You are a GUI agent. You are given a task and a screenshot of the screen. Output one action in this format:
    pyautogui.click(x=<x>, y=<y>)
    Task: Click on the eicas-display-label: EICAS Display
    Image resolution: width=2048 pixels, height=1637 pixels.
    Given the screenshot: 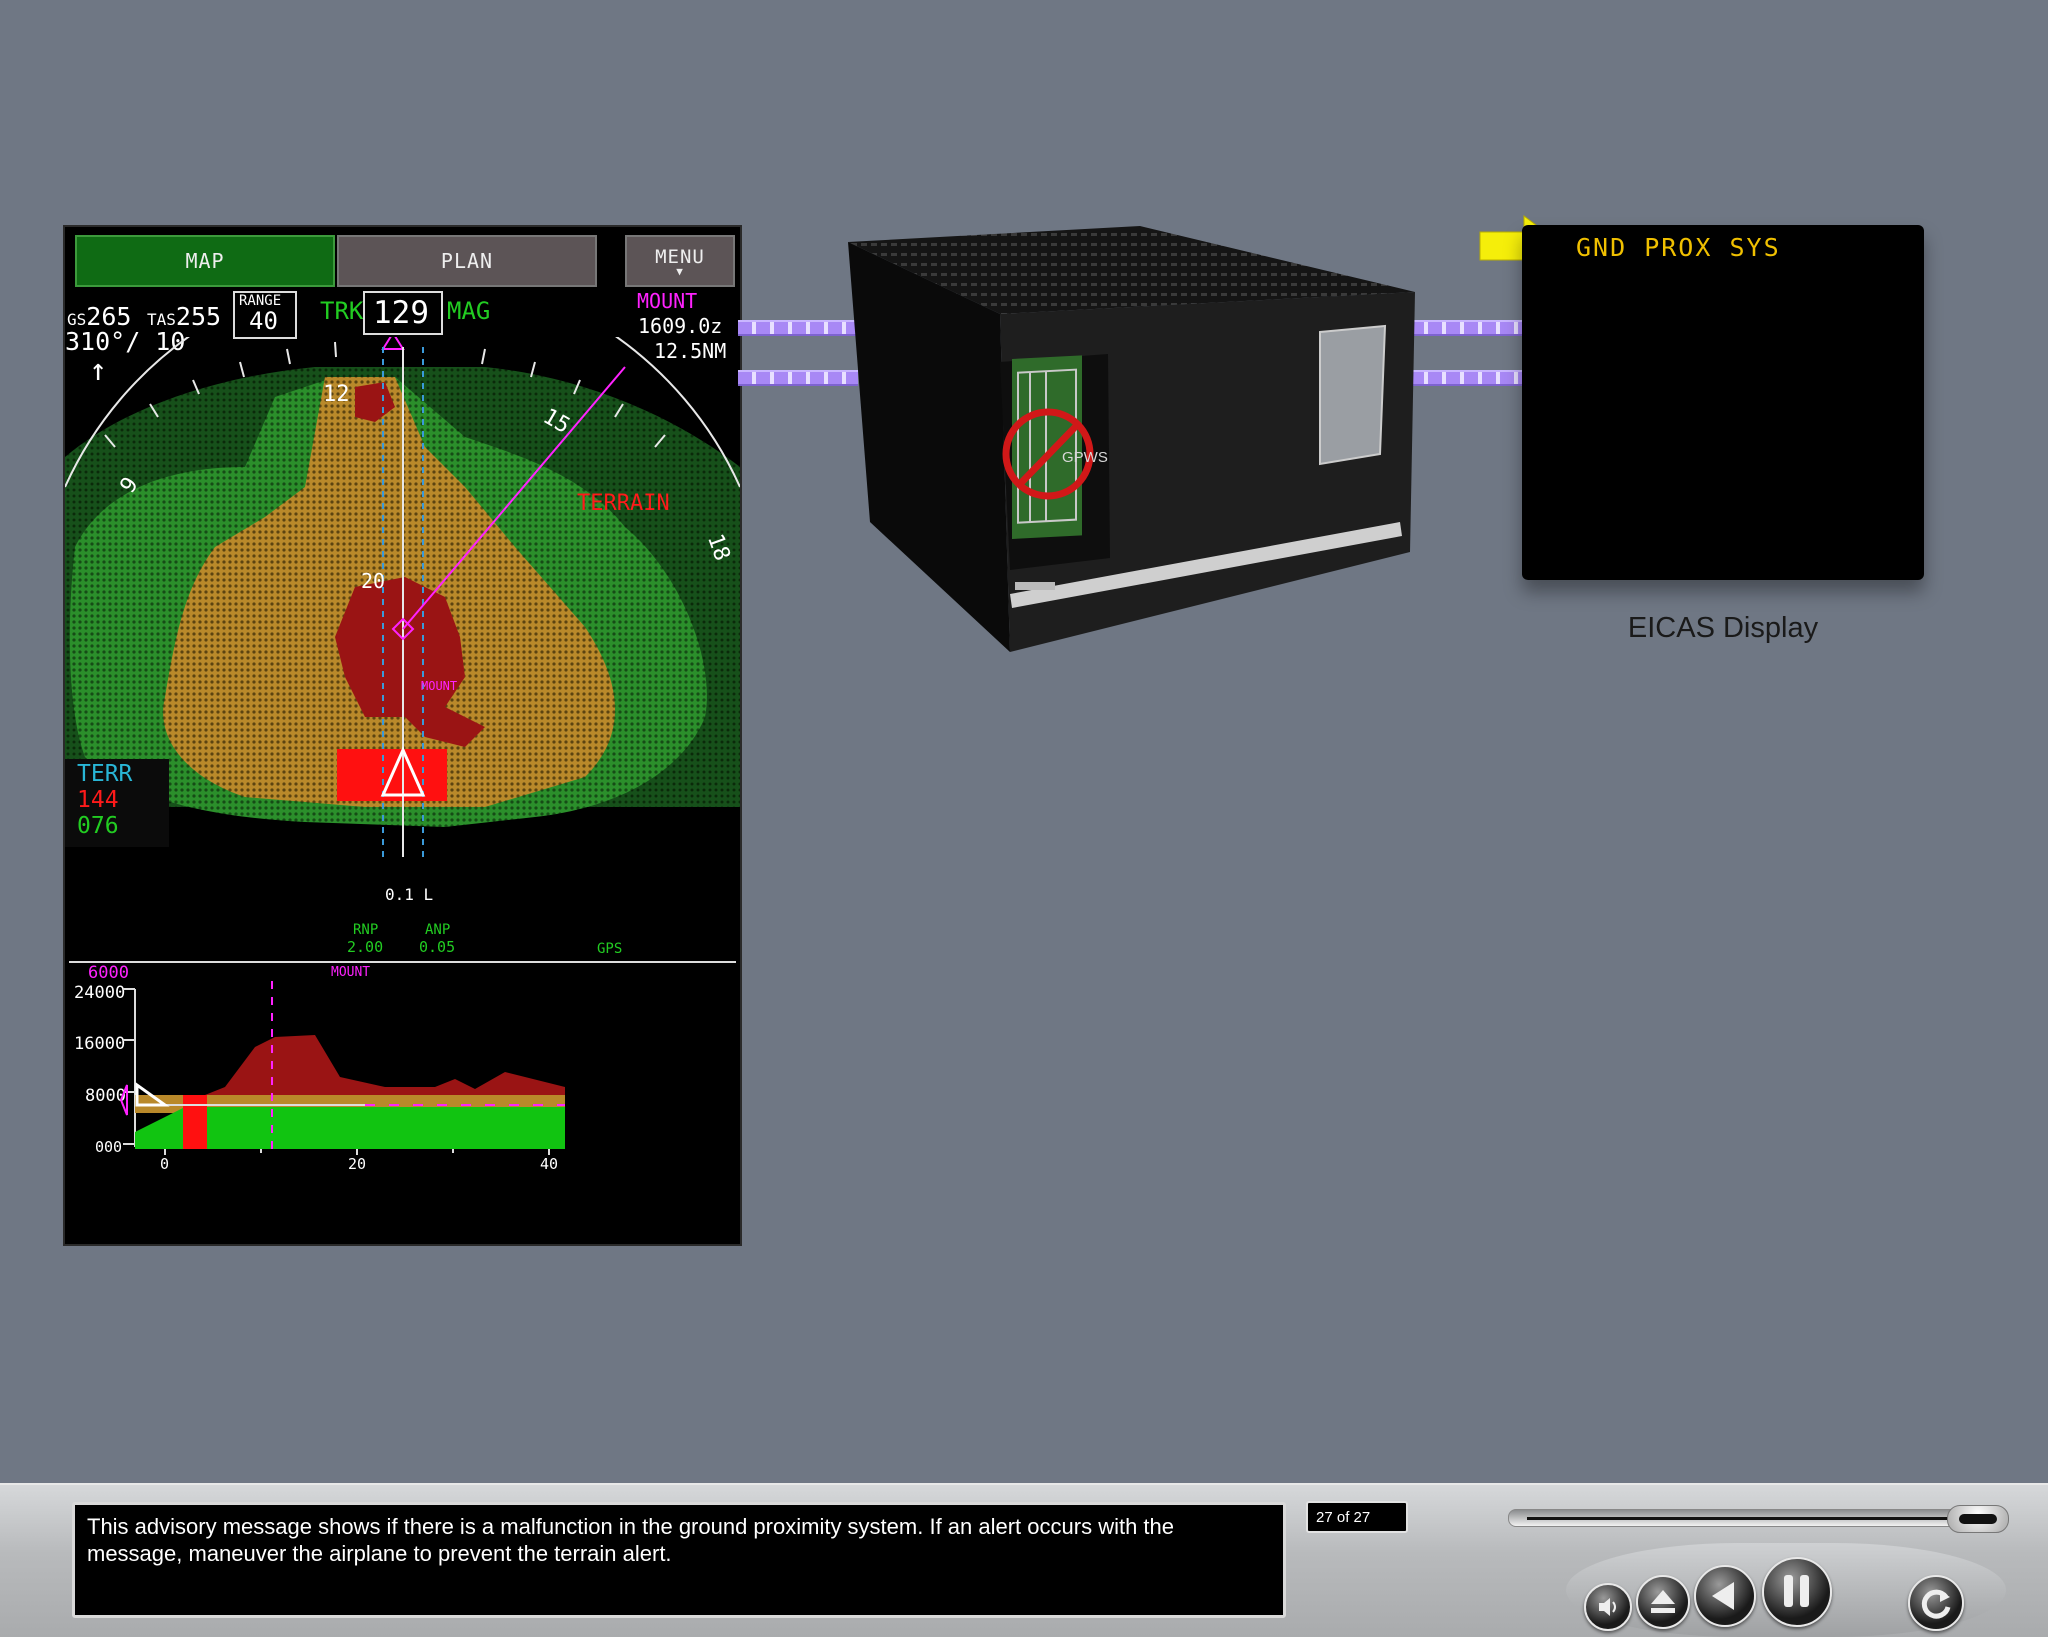 What is the action you would take?
    pyautogui.click(x=1723, y=628)
    